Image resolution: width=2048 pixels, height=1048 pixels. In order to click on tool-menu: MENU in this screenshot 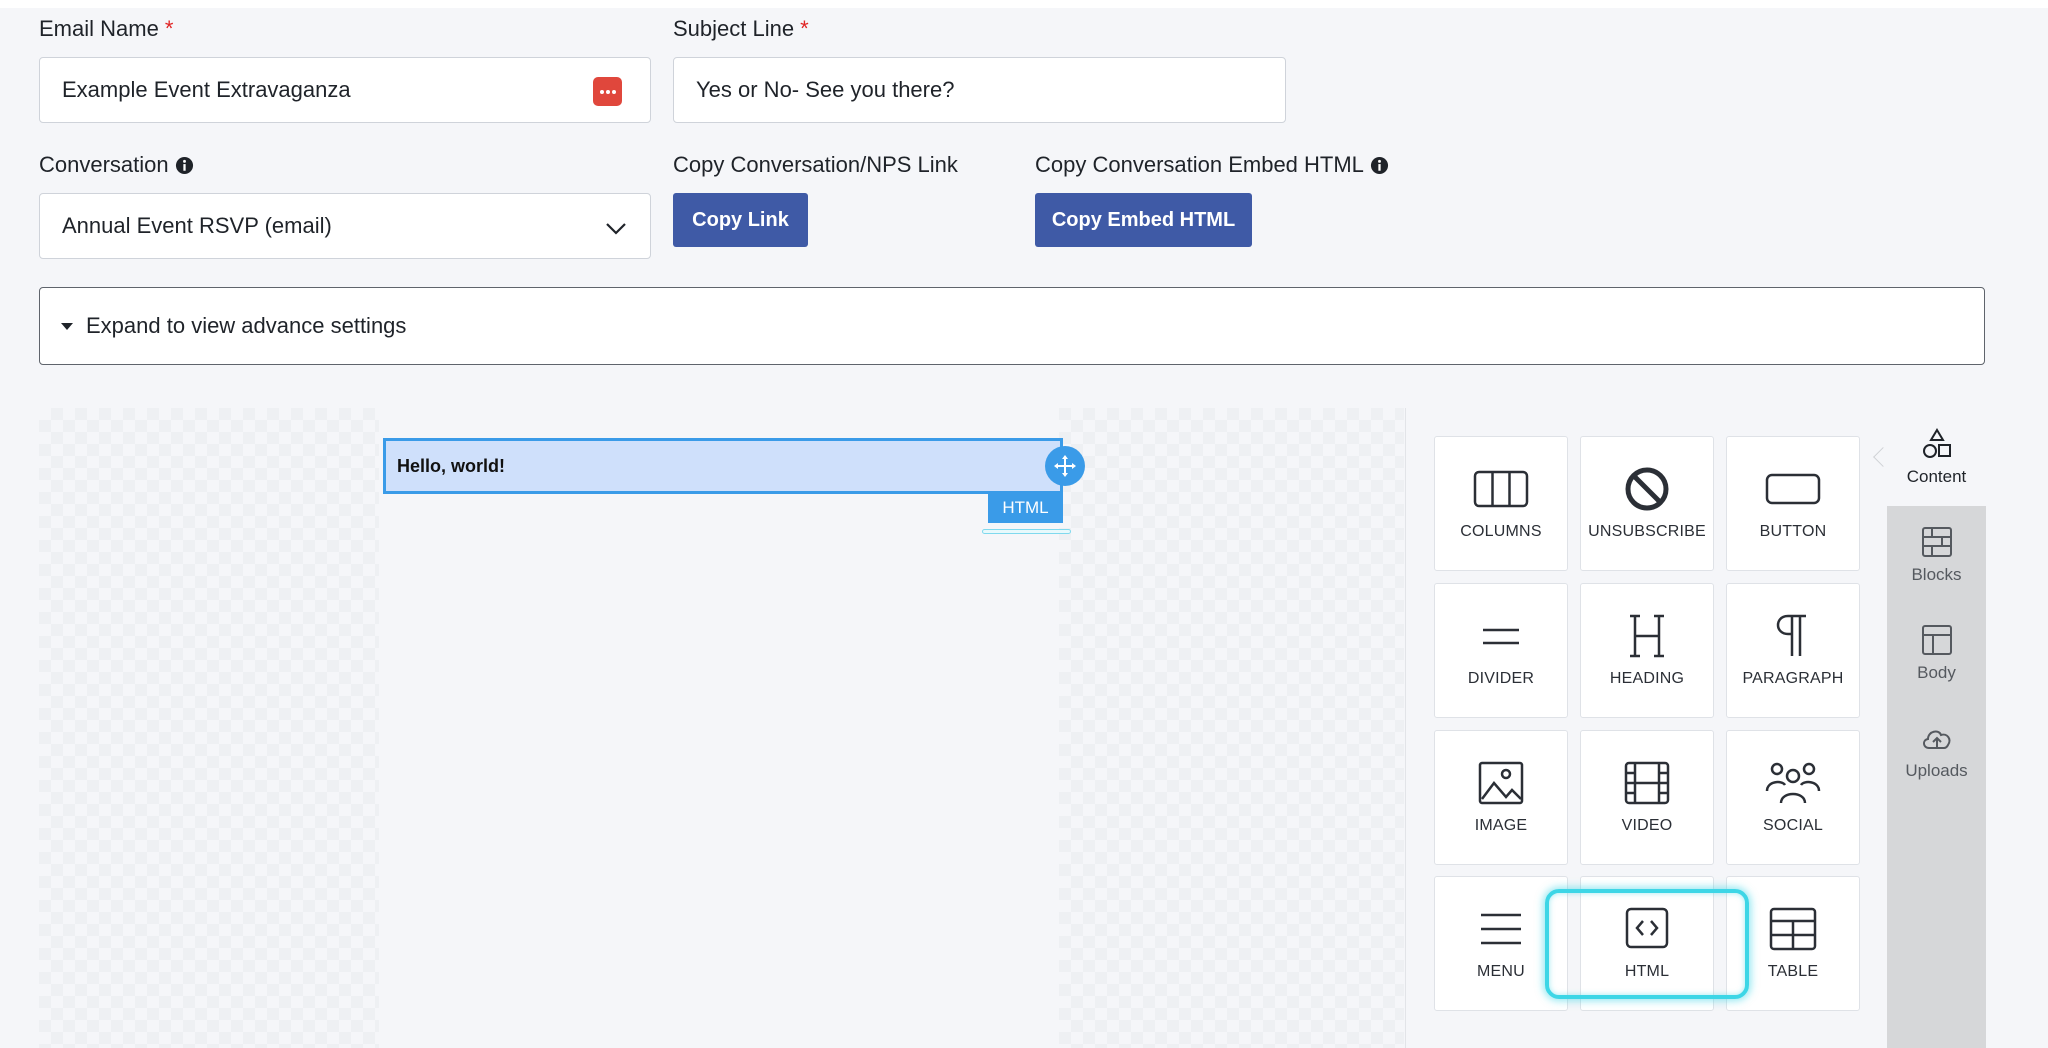, I will do `click(1501, 943)`.